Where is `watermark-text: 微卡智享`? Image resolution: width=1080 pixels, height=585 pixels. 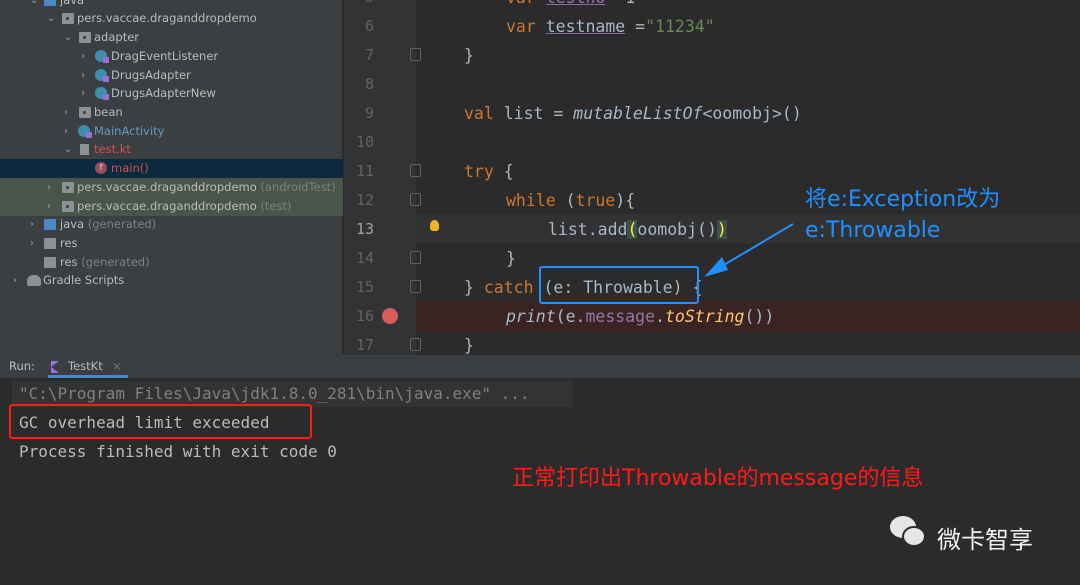 watermark-text: 微卡智享 is located at coordinates (985, 540).